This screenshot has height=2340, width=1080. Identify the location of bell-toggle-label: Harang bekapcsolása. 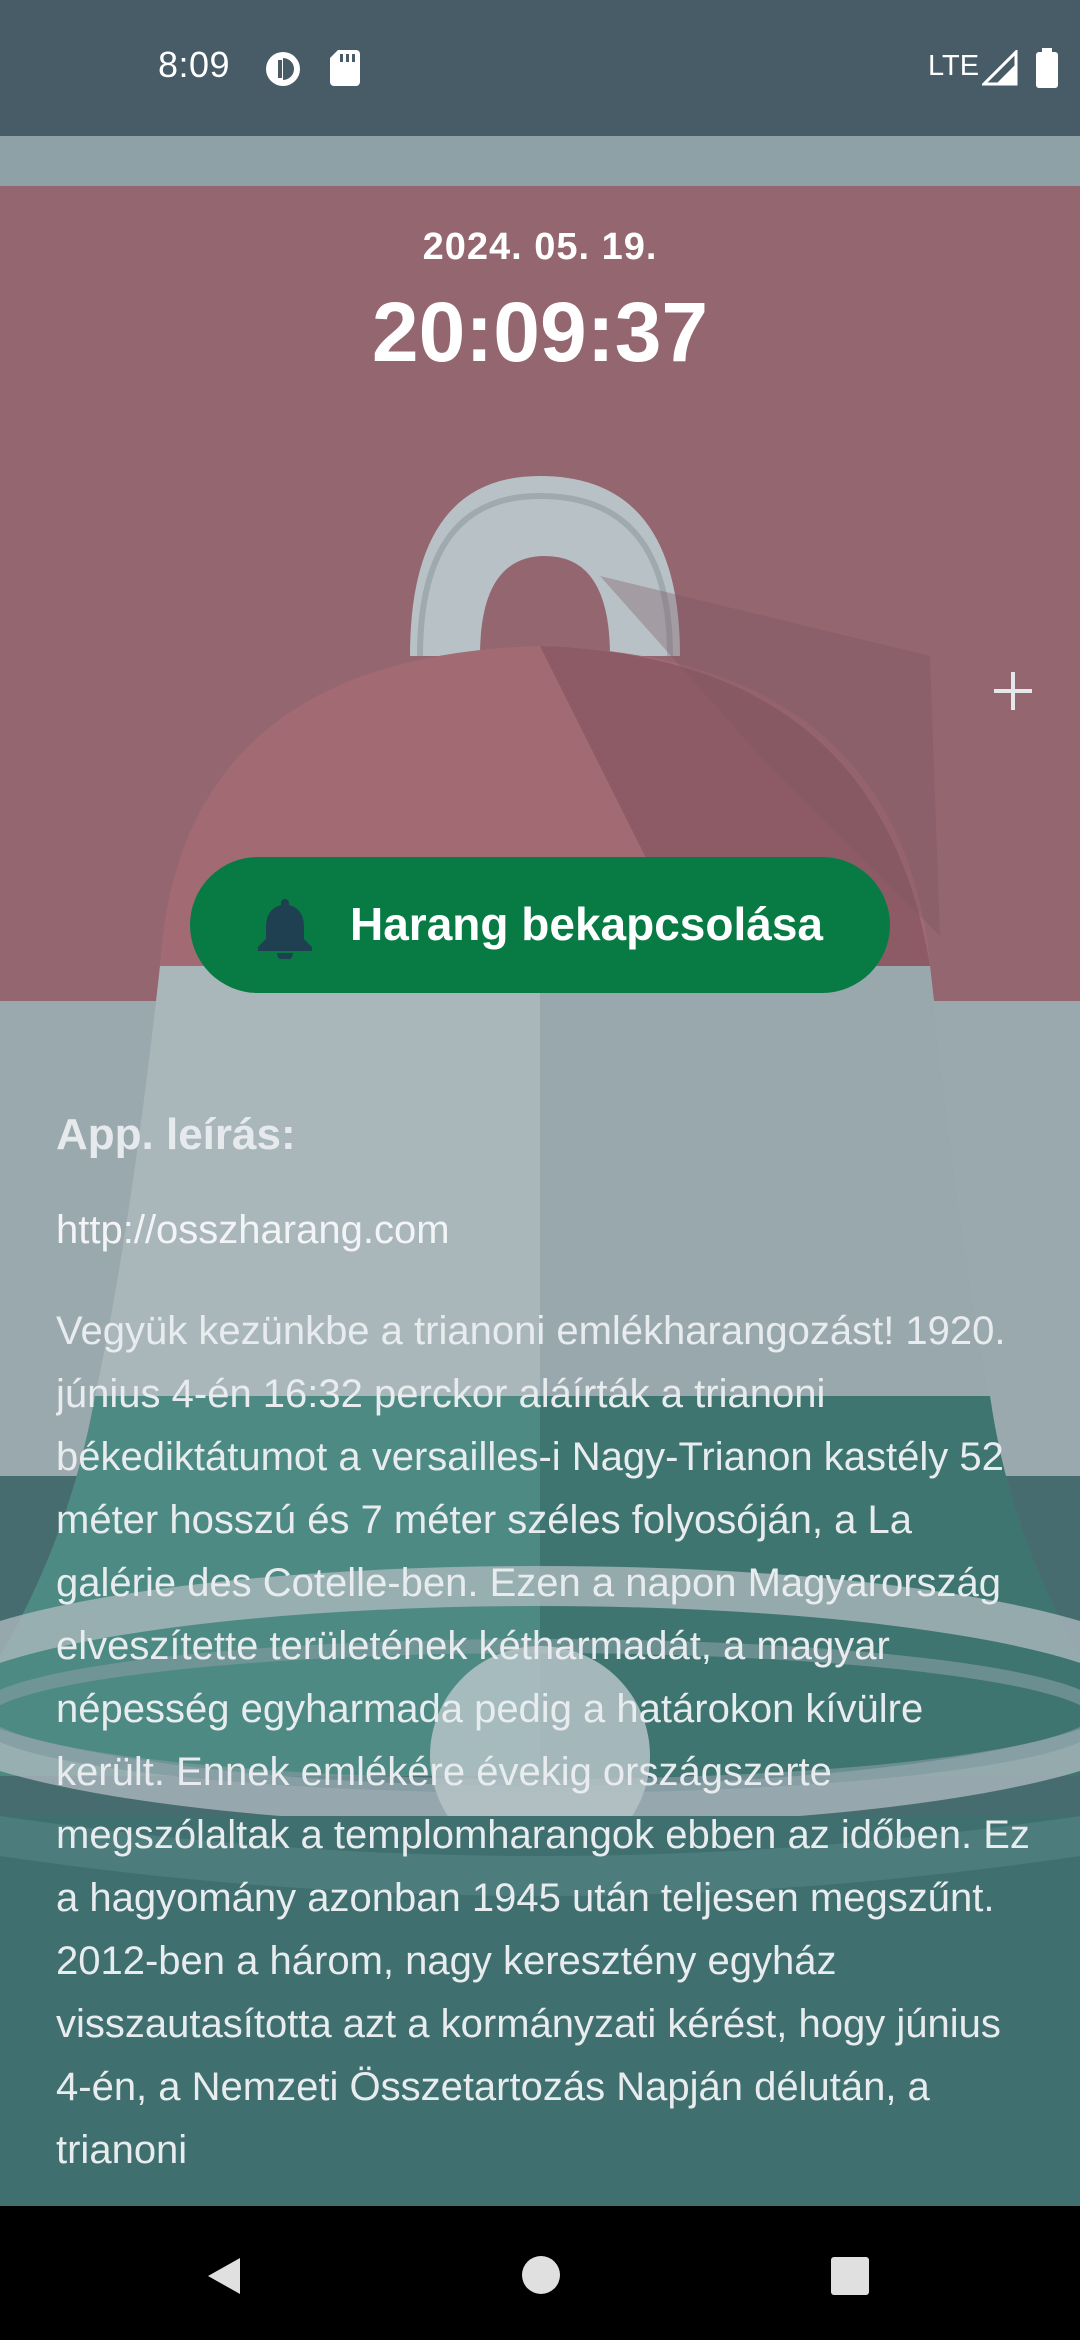
(587, 924).